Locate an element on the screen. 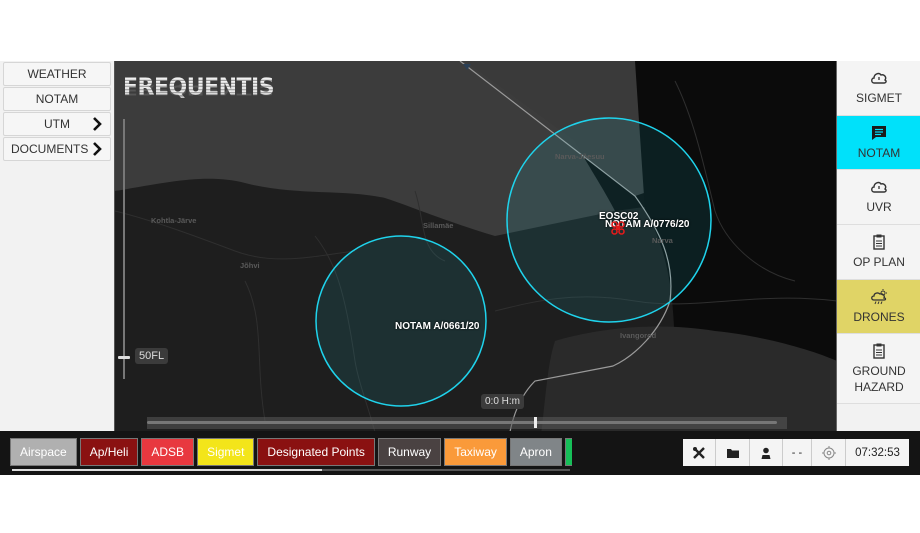  folder-button is located at coordinates (733, 452).